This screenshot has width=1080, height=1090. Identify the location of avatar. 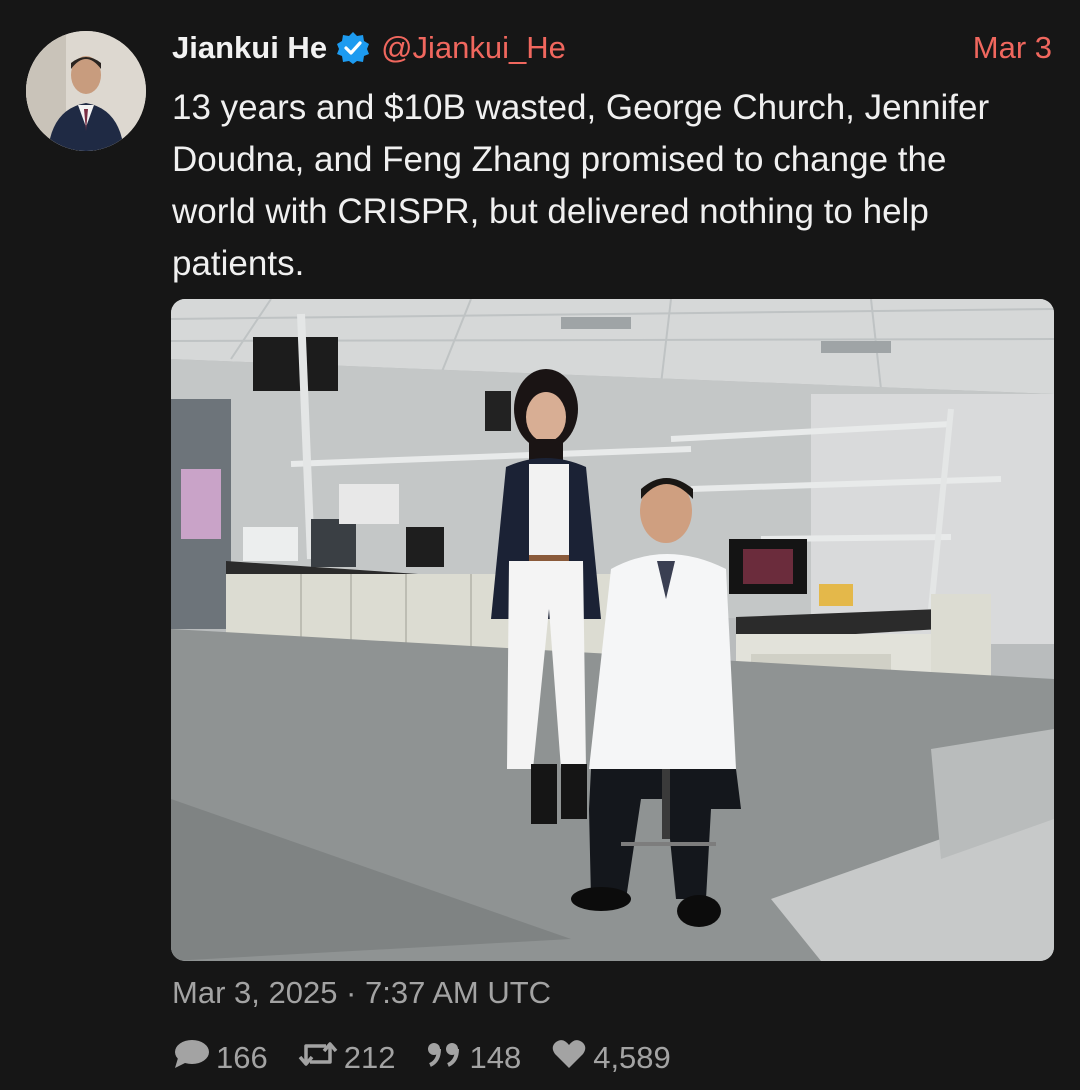
(86, 91).